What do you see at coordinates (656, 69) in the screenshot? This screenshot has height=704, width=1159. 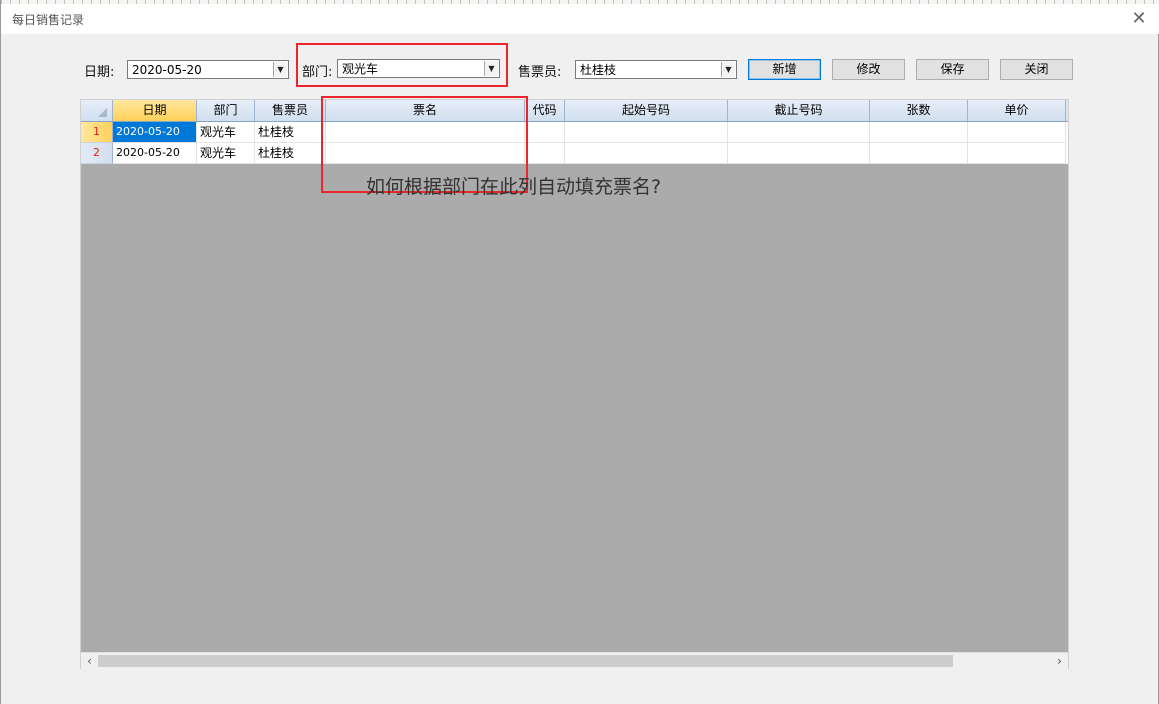 I see `seller-select: 杜桂枝 ▼` at bounding box center [656, 69].